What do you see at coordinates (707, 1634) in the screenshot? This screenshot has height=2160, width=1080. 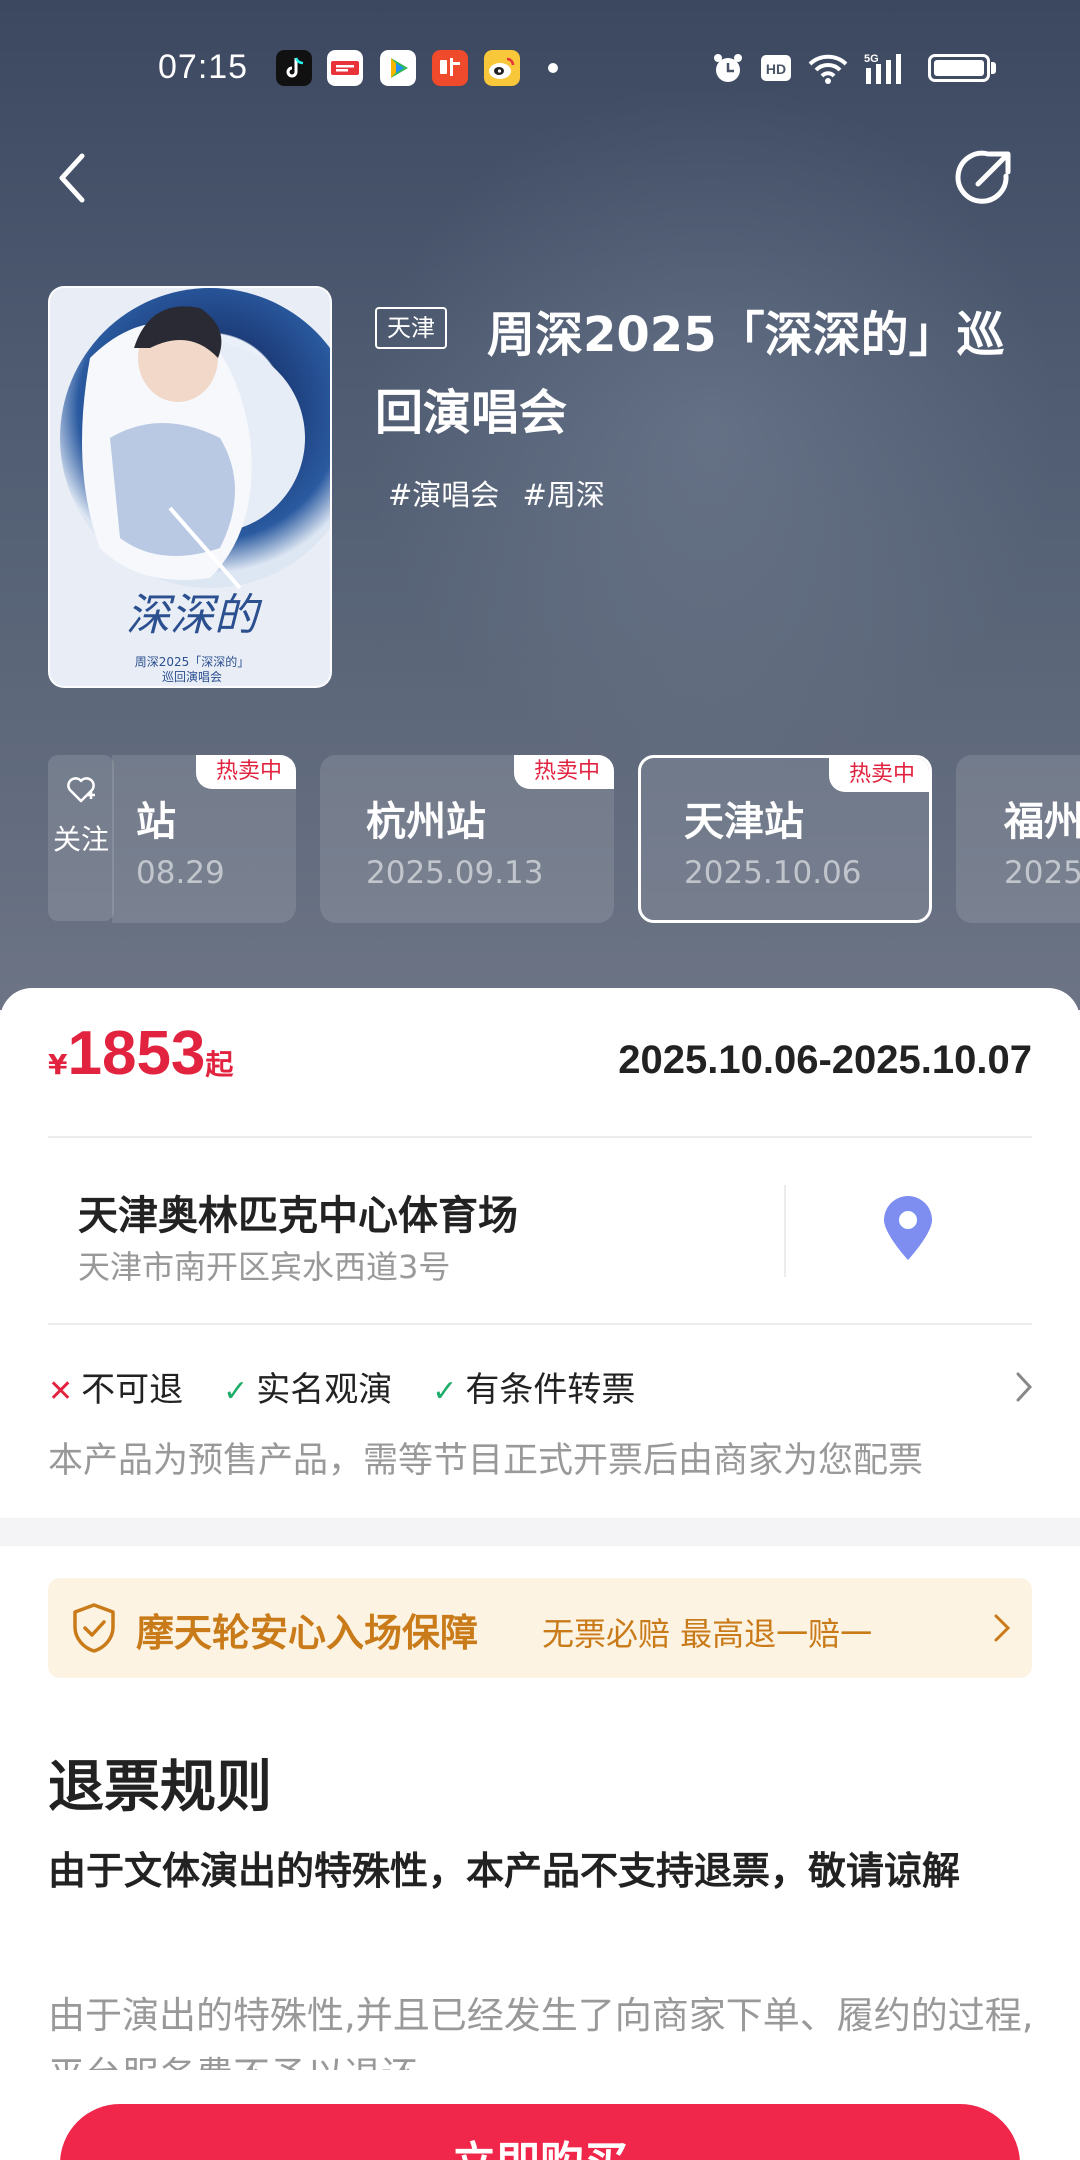 I see `guarantee-subtitle: 无票必赔 最高退一赔一` at bounding box center [707, 1634].